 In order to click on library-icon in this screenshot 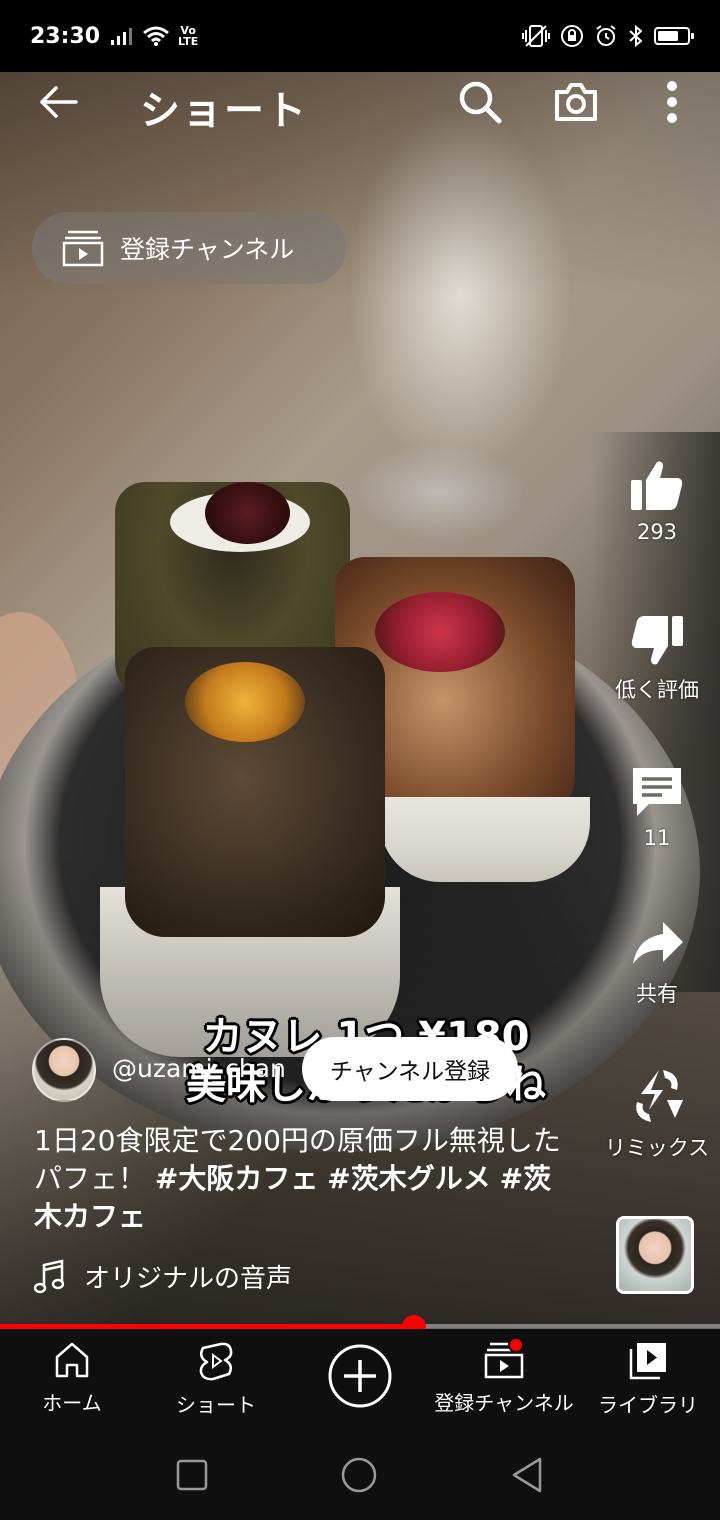, I will do `click(647, 1361)`.